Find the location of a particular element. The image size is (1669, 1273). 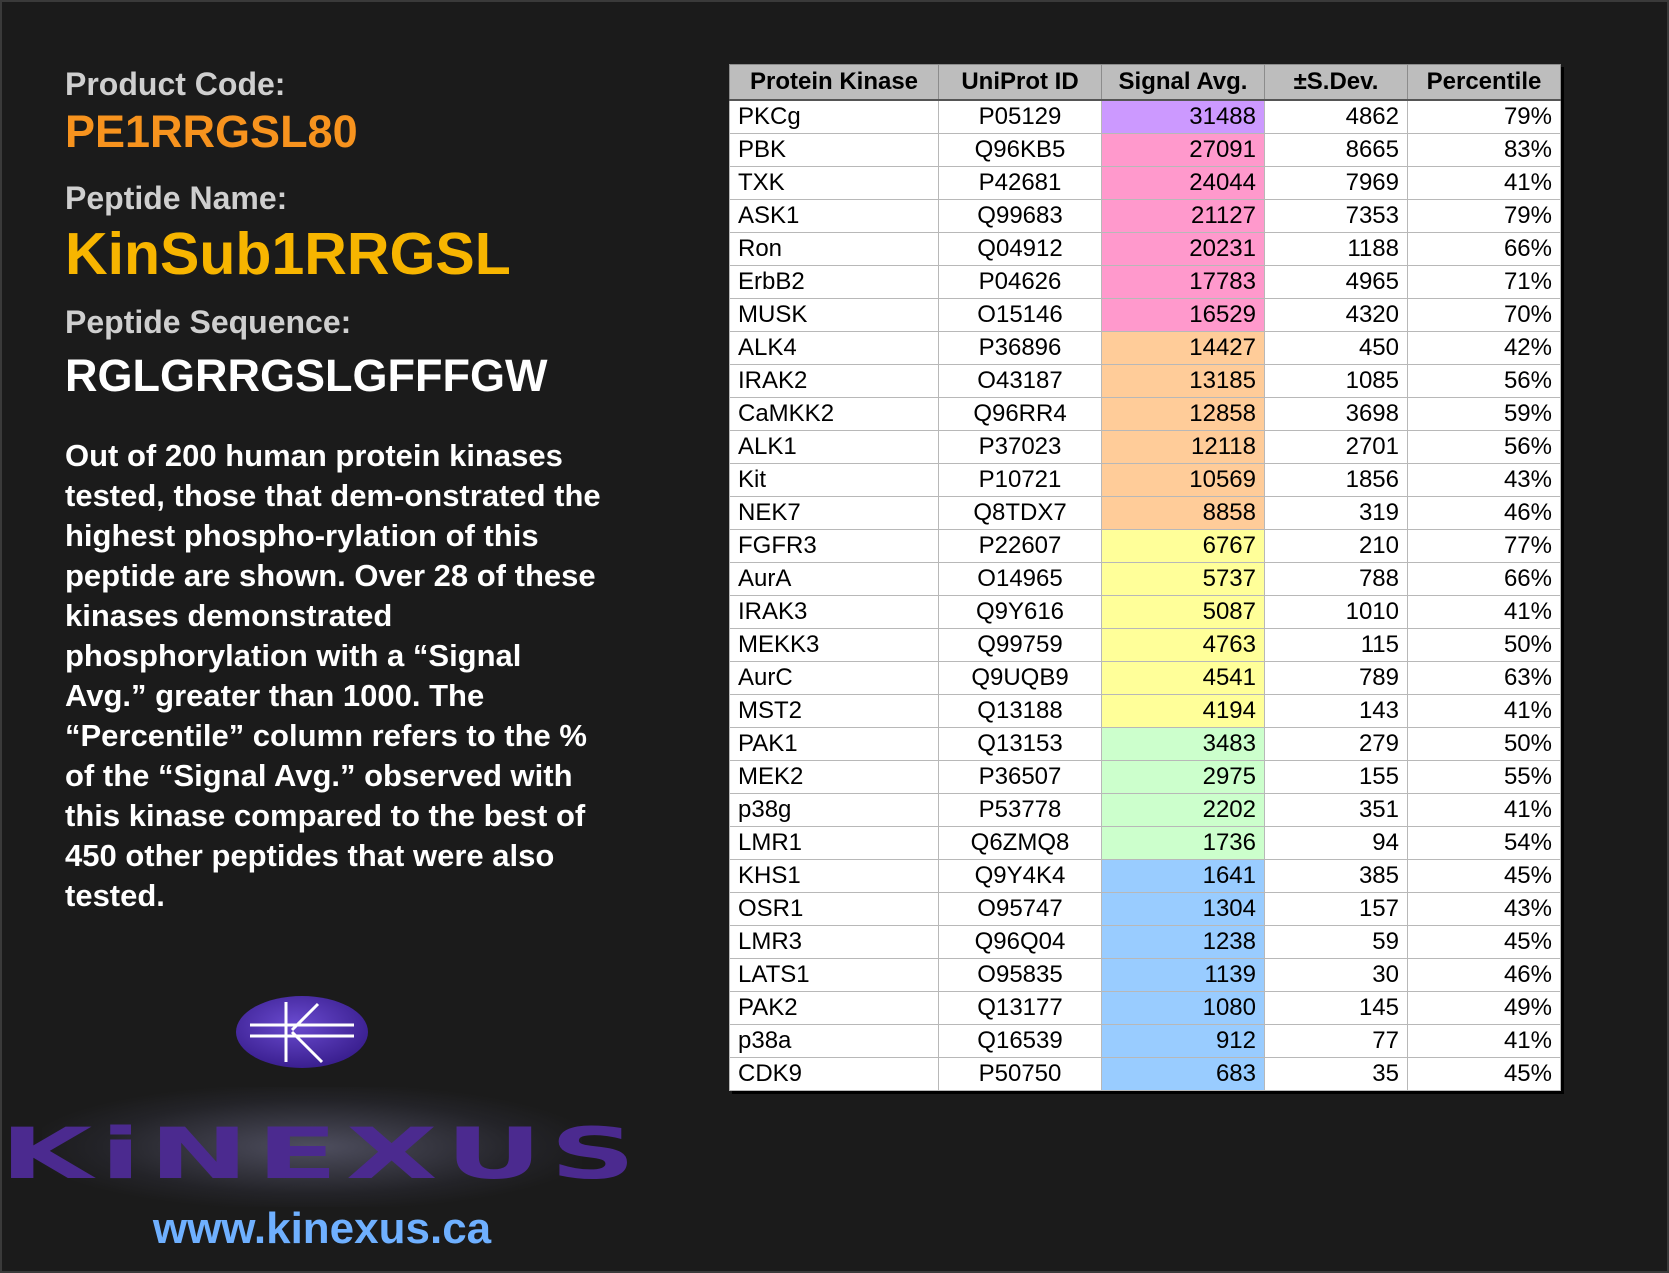

cell-signal-avg: 13185 is located at coordinates (1183, 381).